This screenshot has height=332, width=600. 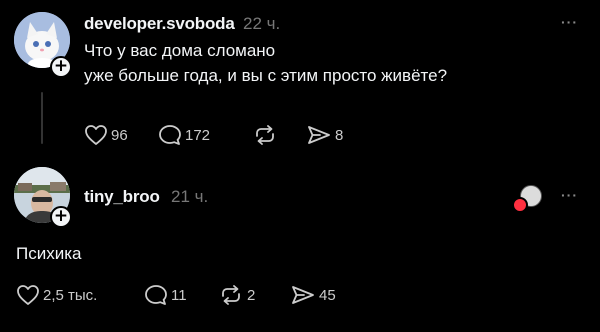 I want to click on share-button: 45, so click(x=313, y=295).